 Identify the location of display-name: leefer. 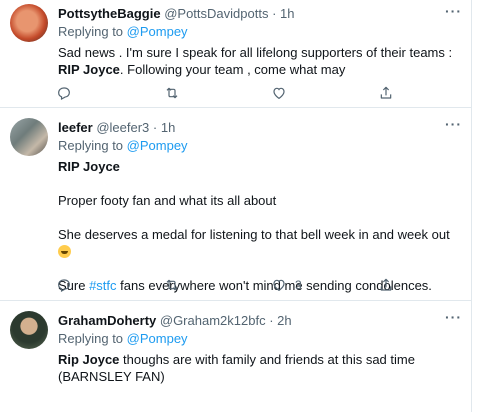
(75, 127).